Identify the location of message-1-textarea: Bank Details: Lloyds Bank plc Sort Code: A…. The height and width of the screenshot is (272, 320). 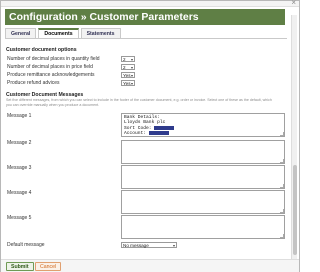
(203, 125).